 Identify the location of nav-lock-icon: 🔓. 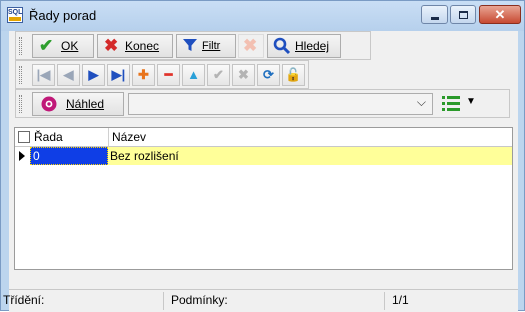
(293, 74).